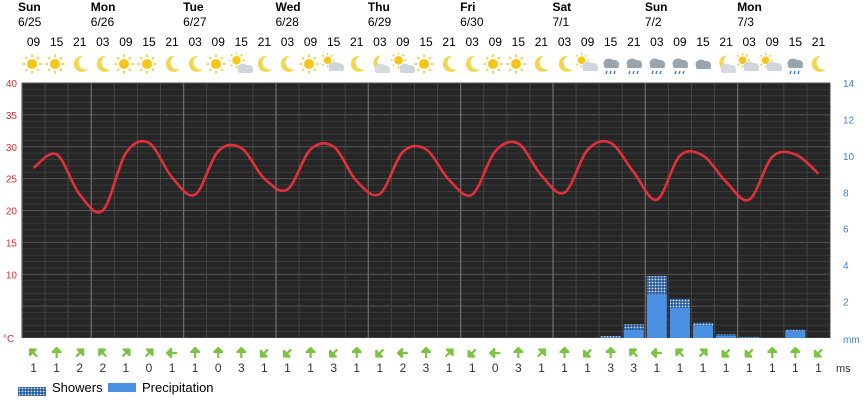 This screenshot has width=865, height=401. I want to click on precipitation-legend-label: Precipitation, so click(178, 387).